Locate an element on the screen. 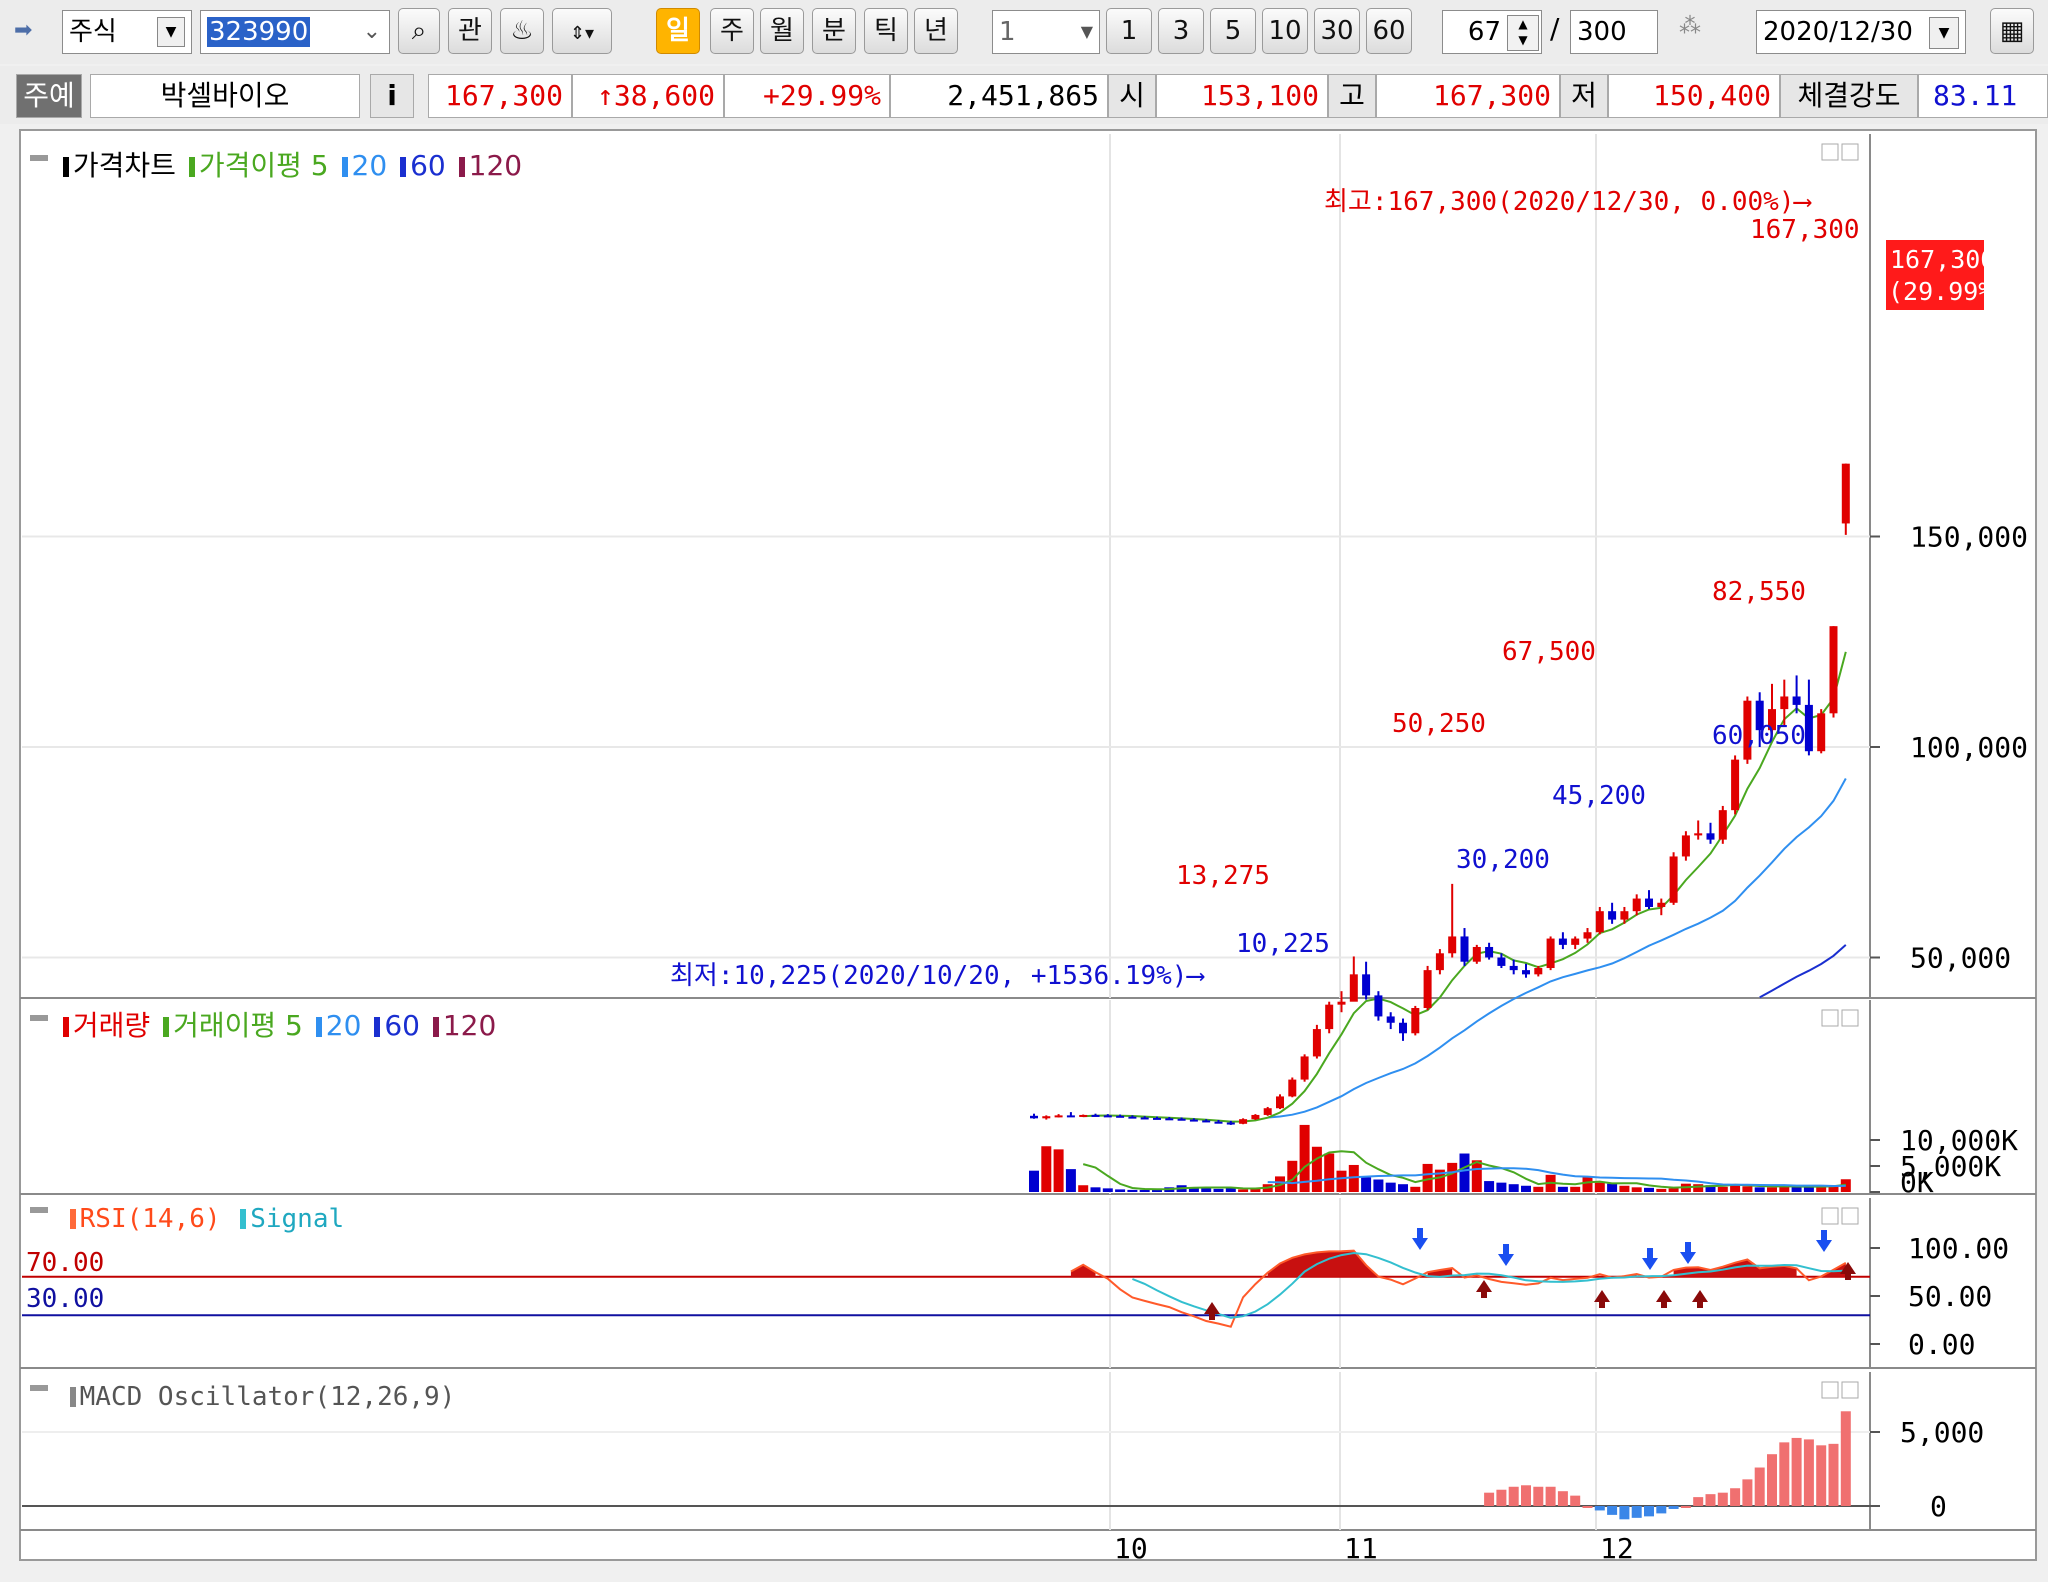 The image size is (2048, 1582). arrow-icon: ➡ is located at coordinates (29, 31).